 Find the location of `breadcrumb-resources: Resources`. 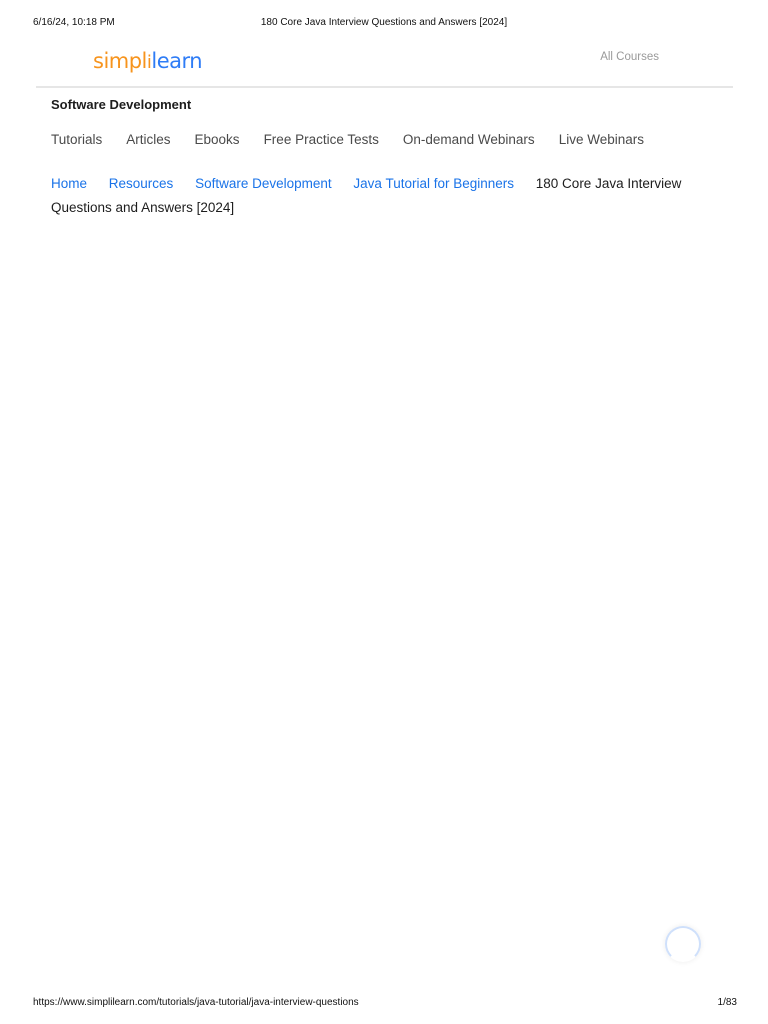

breadcrumb-resources: Resources is located at coordinates (141, 183).